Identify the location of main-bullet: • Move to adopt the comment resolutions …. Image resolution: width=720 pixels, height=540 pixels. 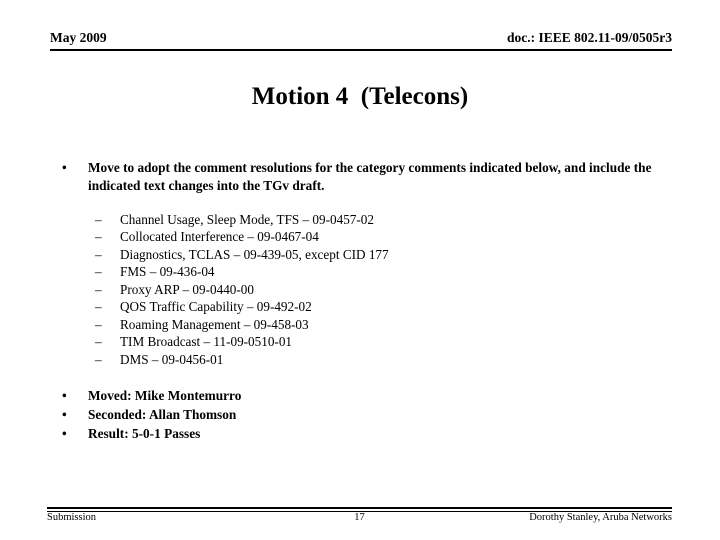
(364, 176).